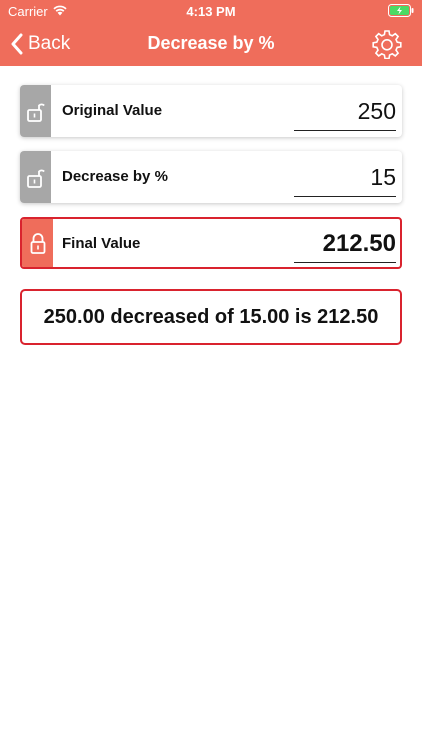  Describe the element at coordinates (211, 177) in the screenshot. I see `decrease-percent-row: Decrease by %` at that location.